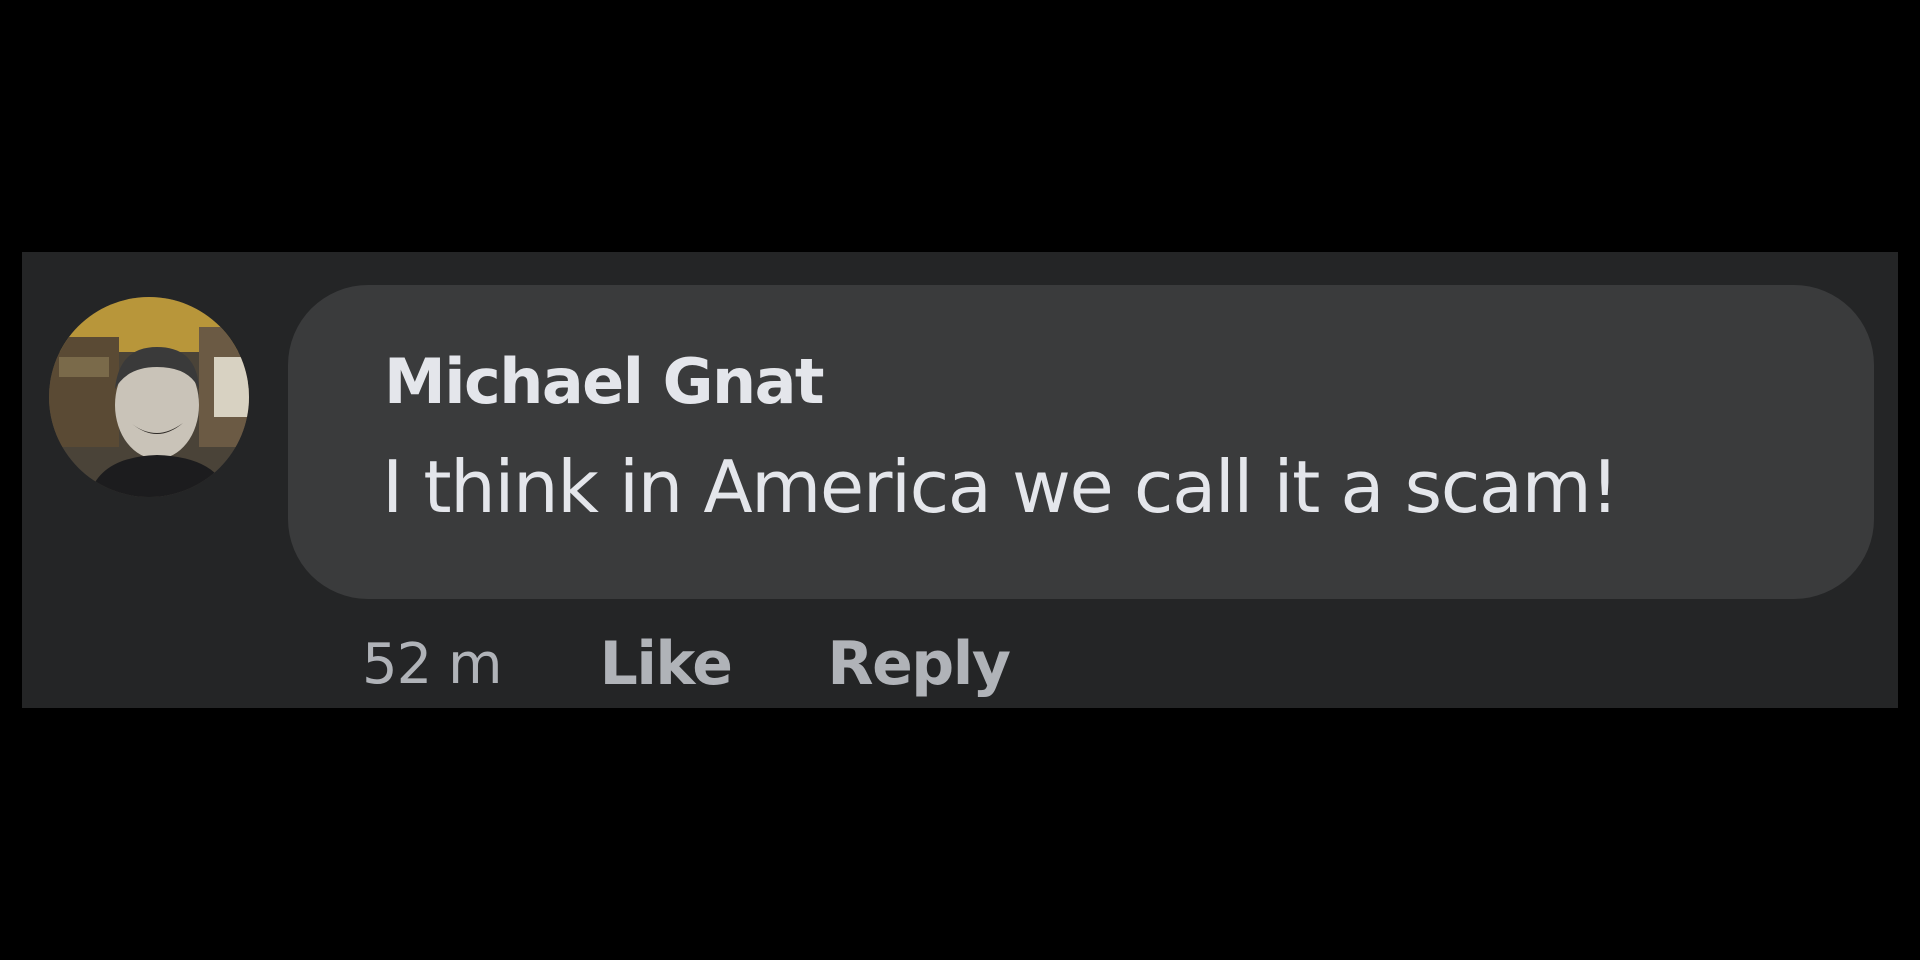 The height and width of the screenshot is (960, 1920). I want to click on like-button: Like, so click(666, 664).